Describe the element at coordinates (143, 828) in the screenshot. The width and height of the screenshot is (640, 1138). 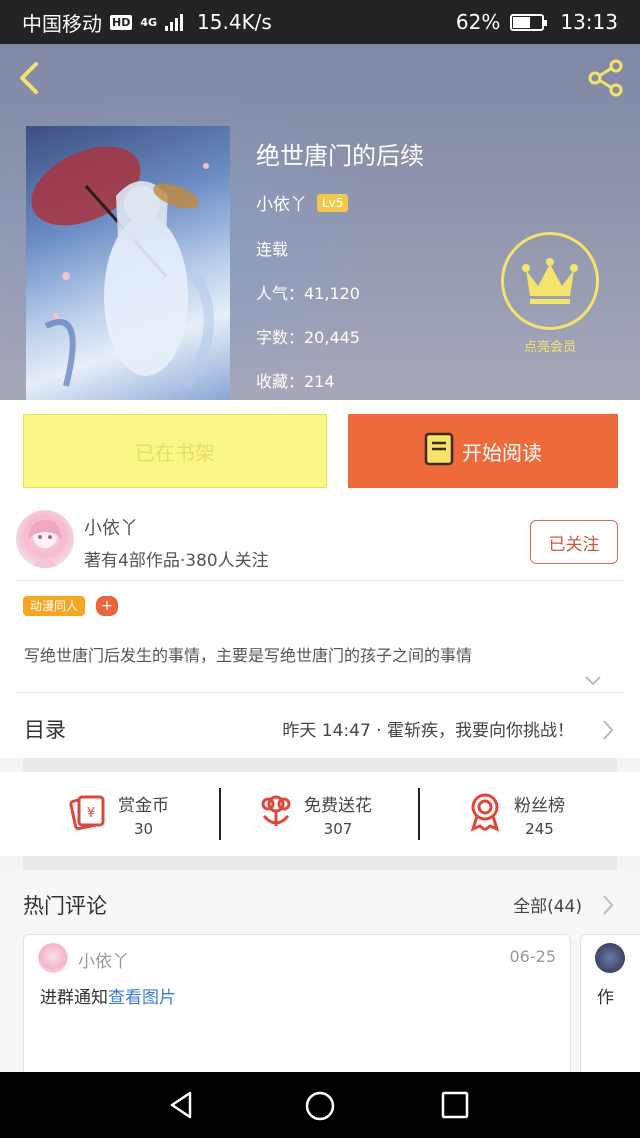
I see `stat-value: 30` at that location.